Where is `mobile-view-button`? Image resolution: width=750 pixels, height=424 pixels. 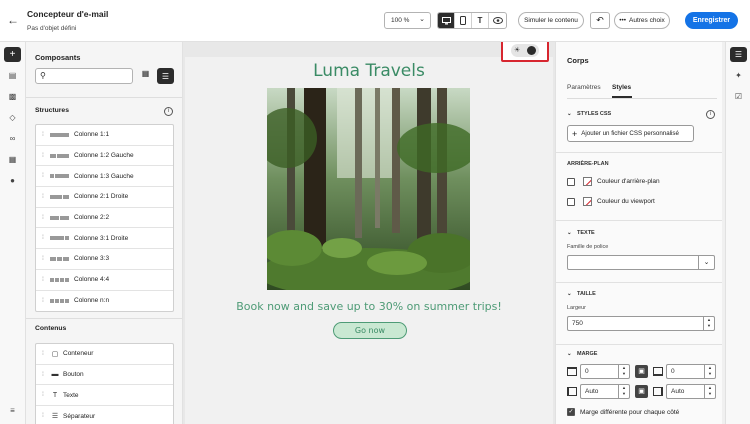 mobile-view-button is located at coordinates (463, 20).